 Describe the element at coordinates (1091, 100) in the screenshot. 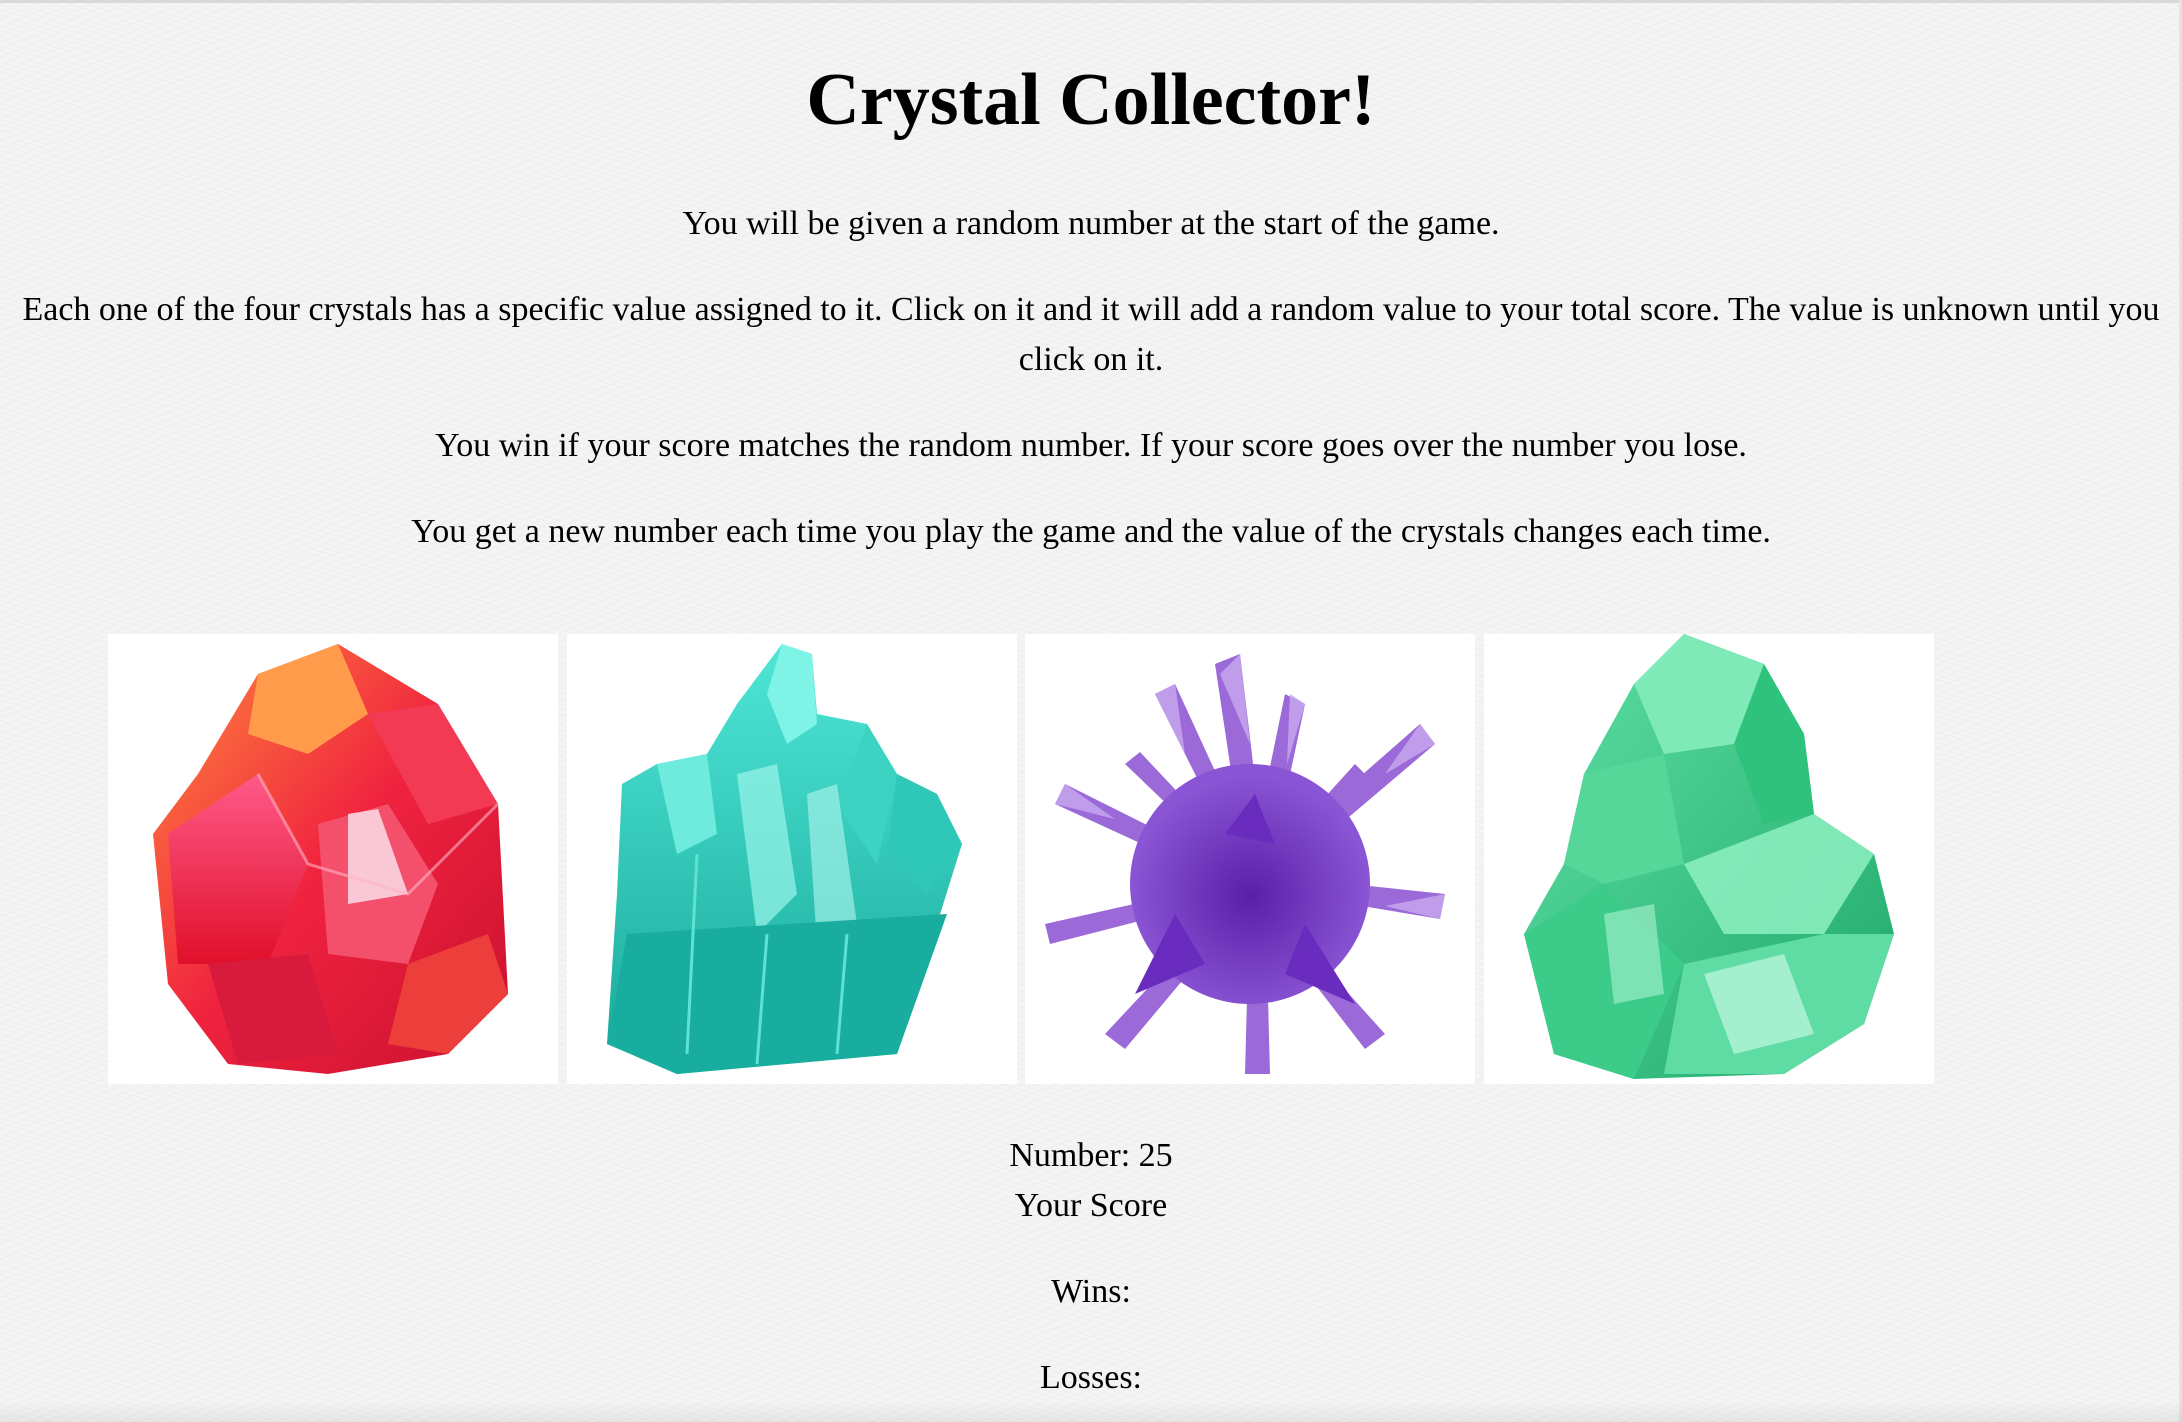

I see `page-title: Crystal Collector!` at that location.